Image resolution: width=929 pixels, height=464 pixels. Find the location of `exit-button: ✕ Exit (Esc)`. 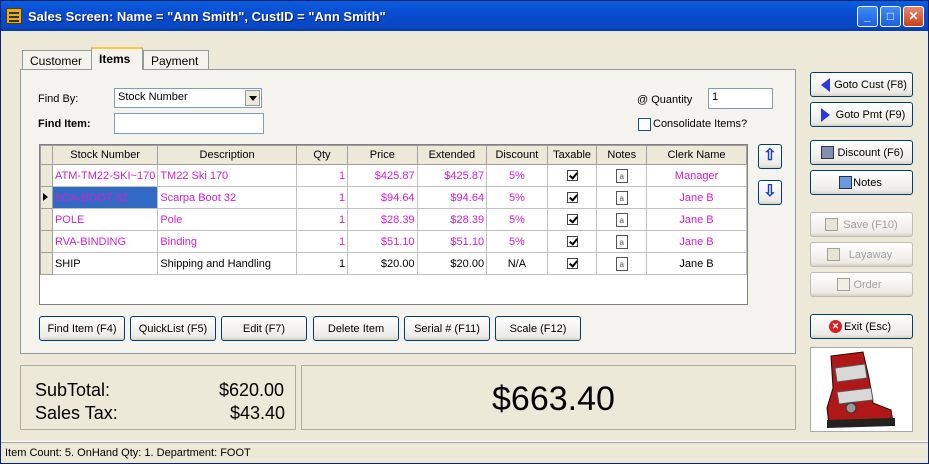

exit-button: ✕ Exit (Esc) is located at coordinates (861, 326).